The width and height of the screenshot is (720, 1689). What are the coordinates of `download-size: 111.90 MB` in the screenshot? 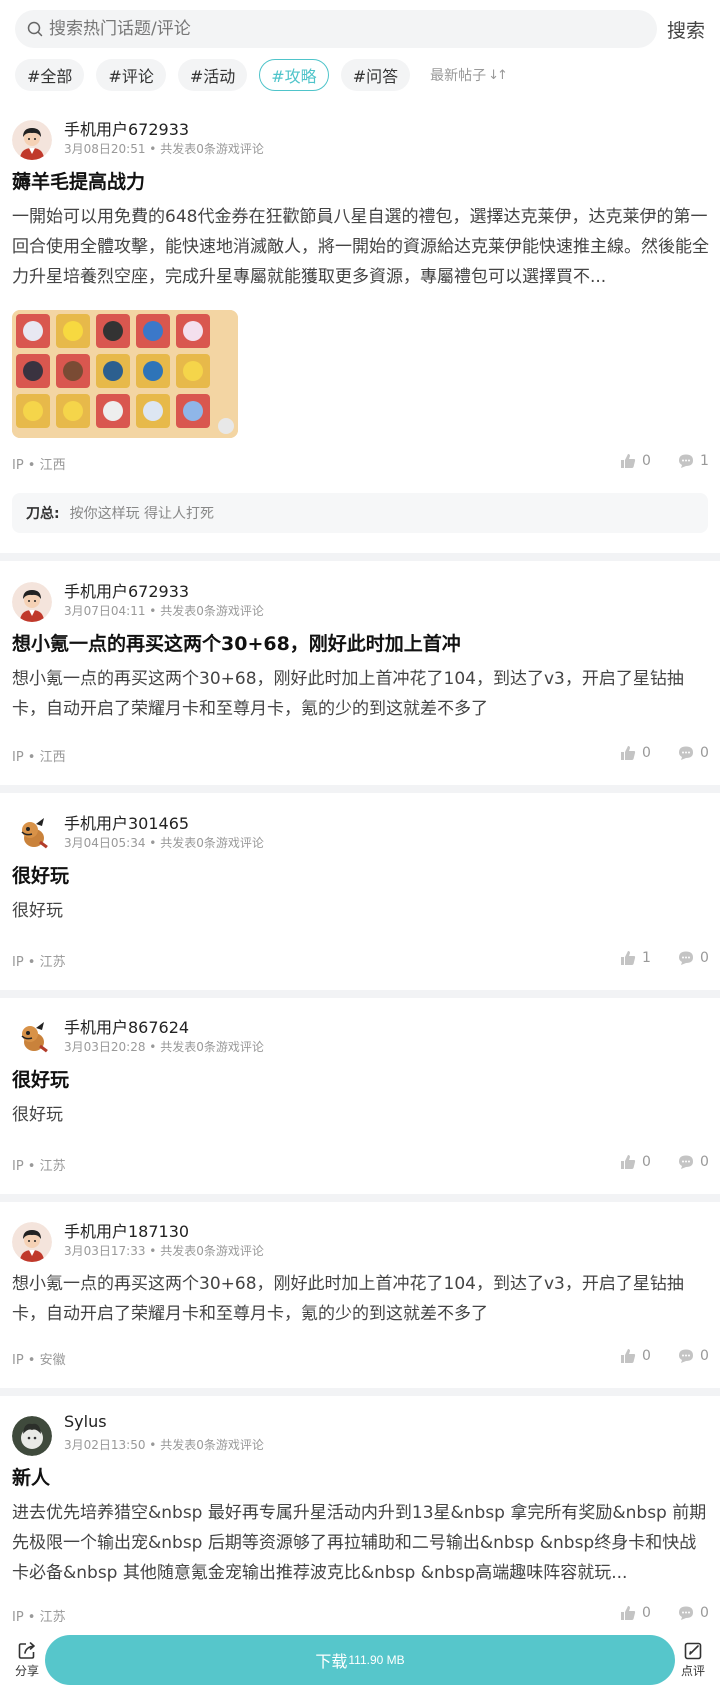 It's located at (376, 1660).